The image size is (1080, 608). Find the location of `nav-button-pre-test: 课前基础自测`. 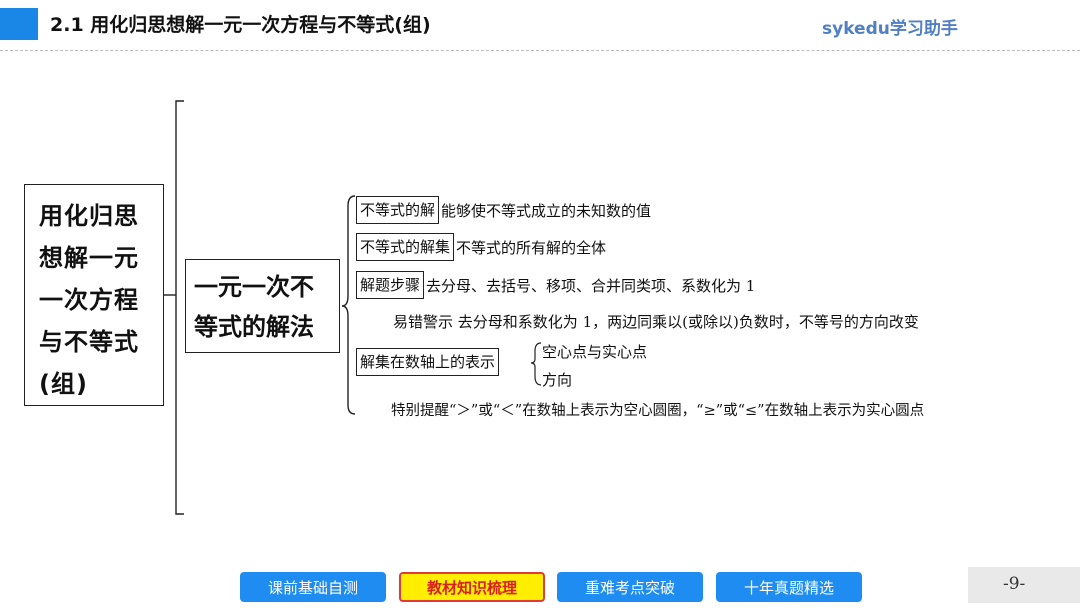

nav-button-pre-test: 课前基础自测 is located at coordinates (313, 587).